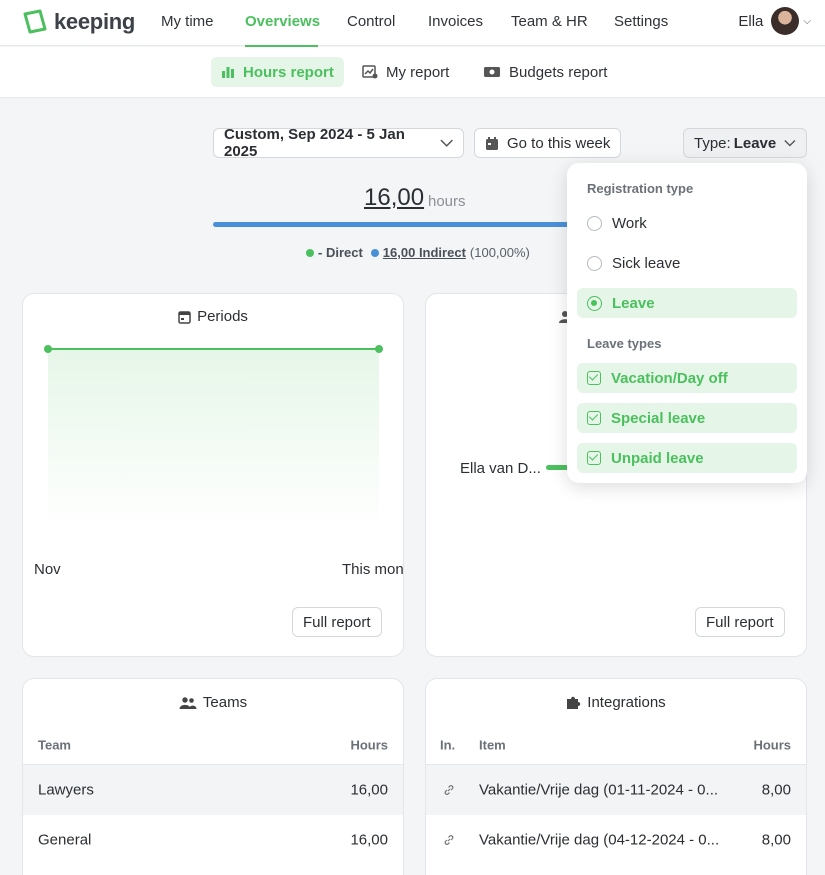 Image resolution: width=825 pixels, height=875 pixels. I want to click on option-label: Sick leave, so click(646, 263).